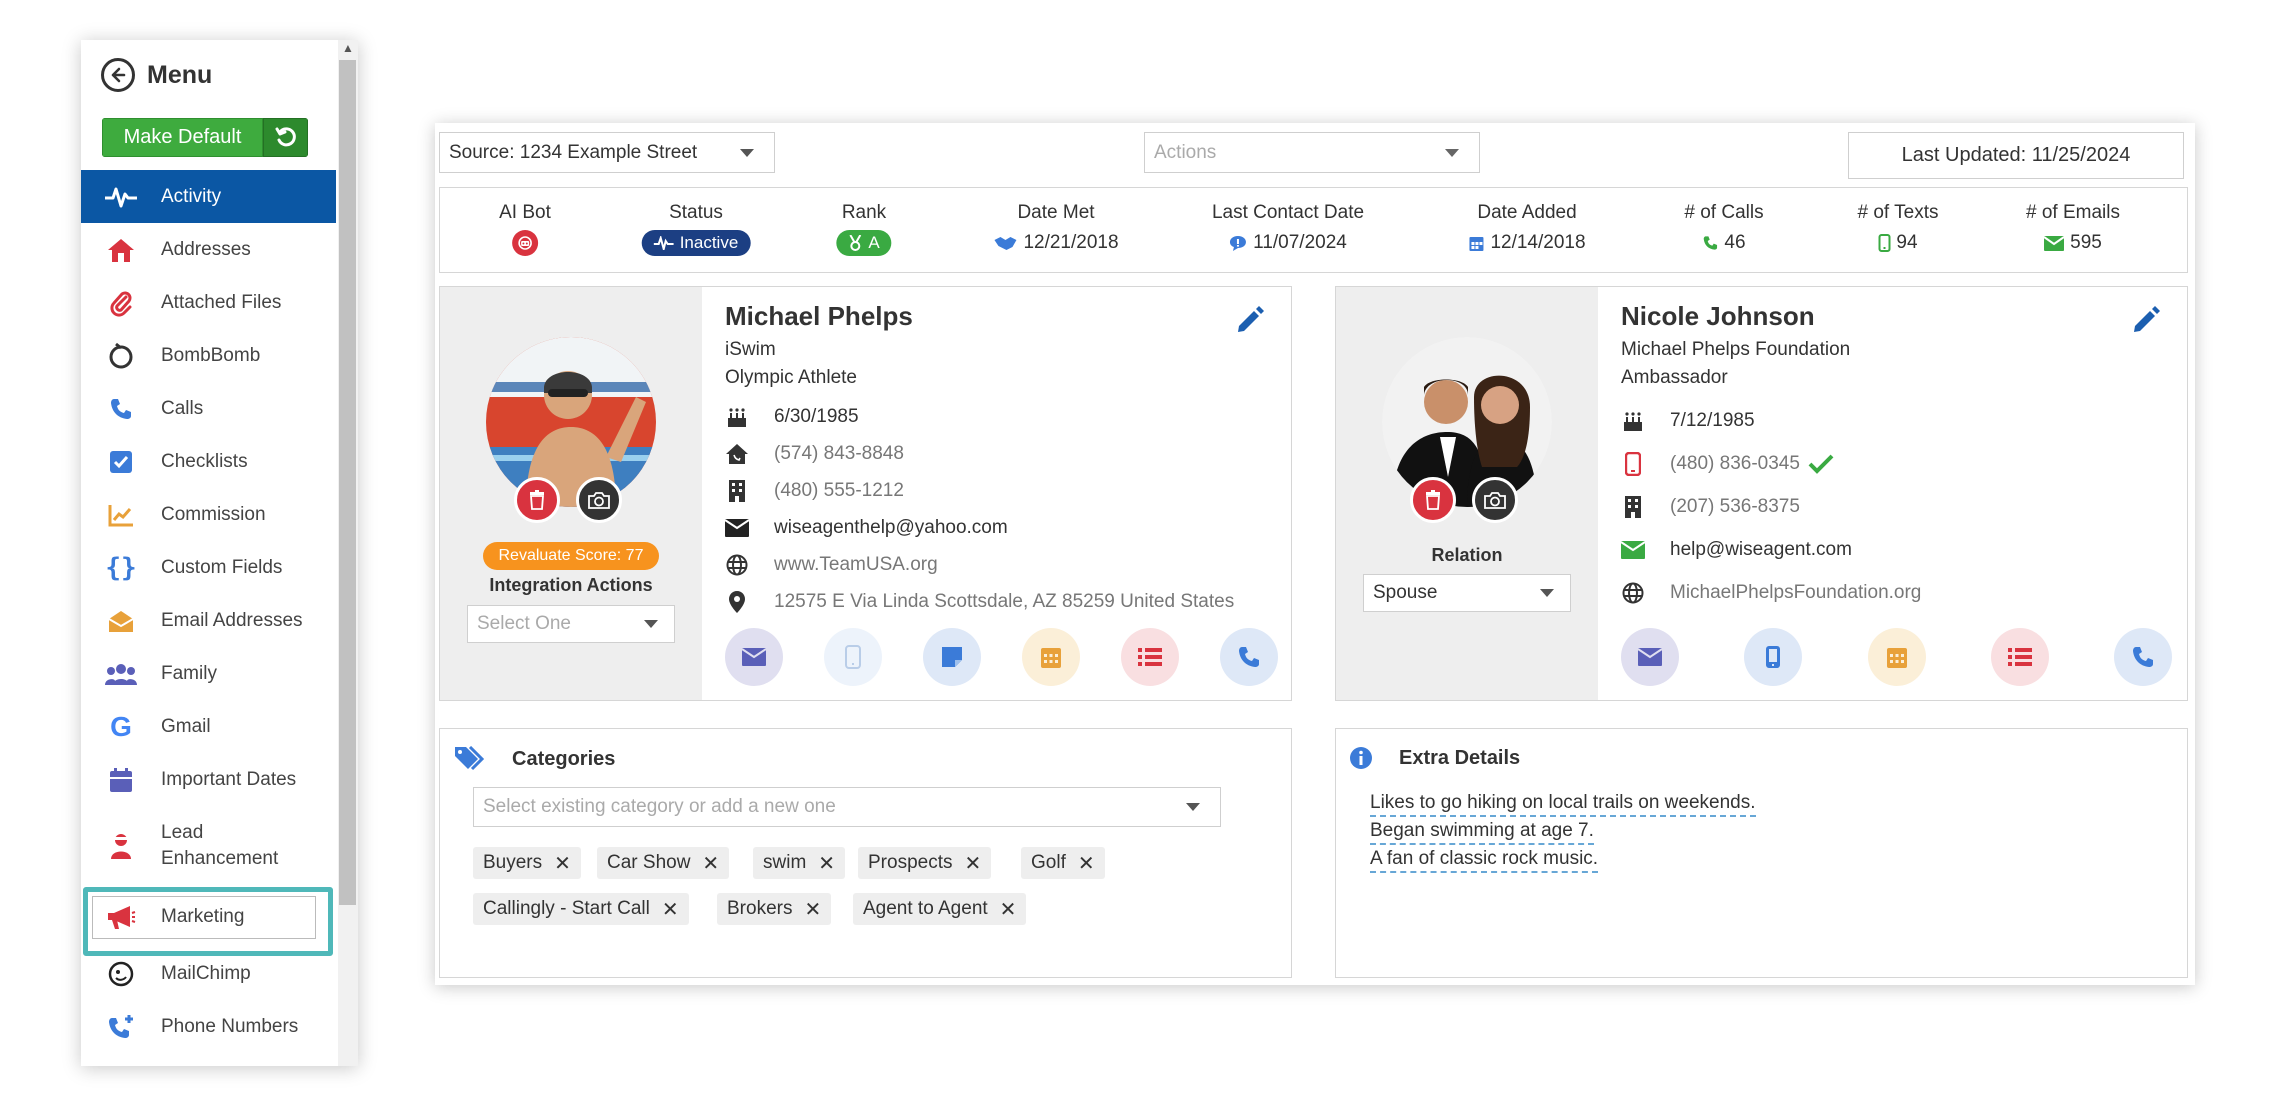 The height and width of the screenshot is (1110, 2269). I want to click on envelope-icon, so click(754, 657).